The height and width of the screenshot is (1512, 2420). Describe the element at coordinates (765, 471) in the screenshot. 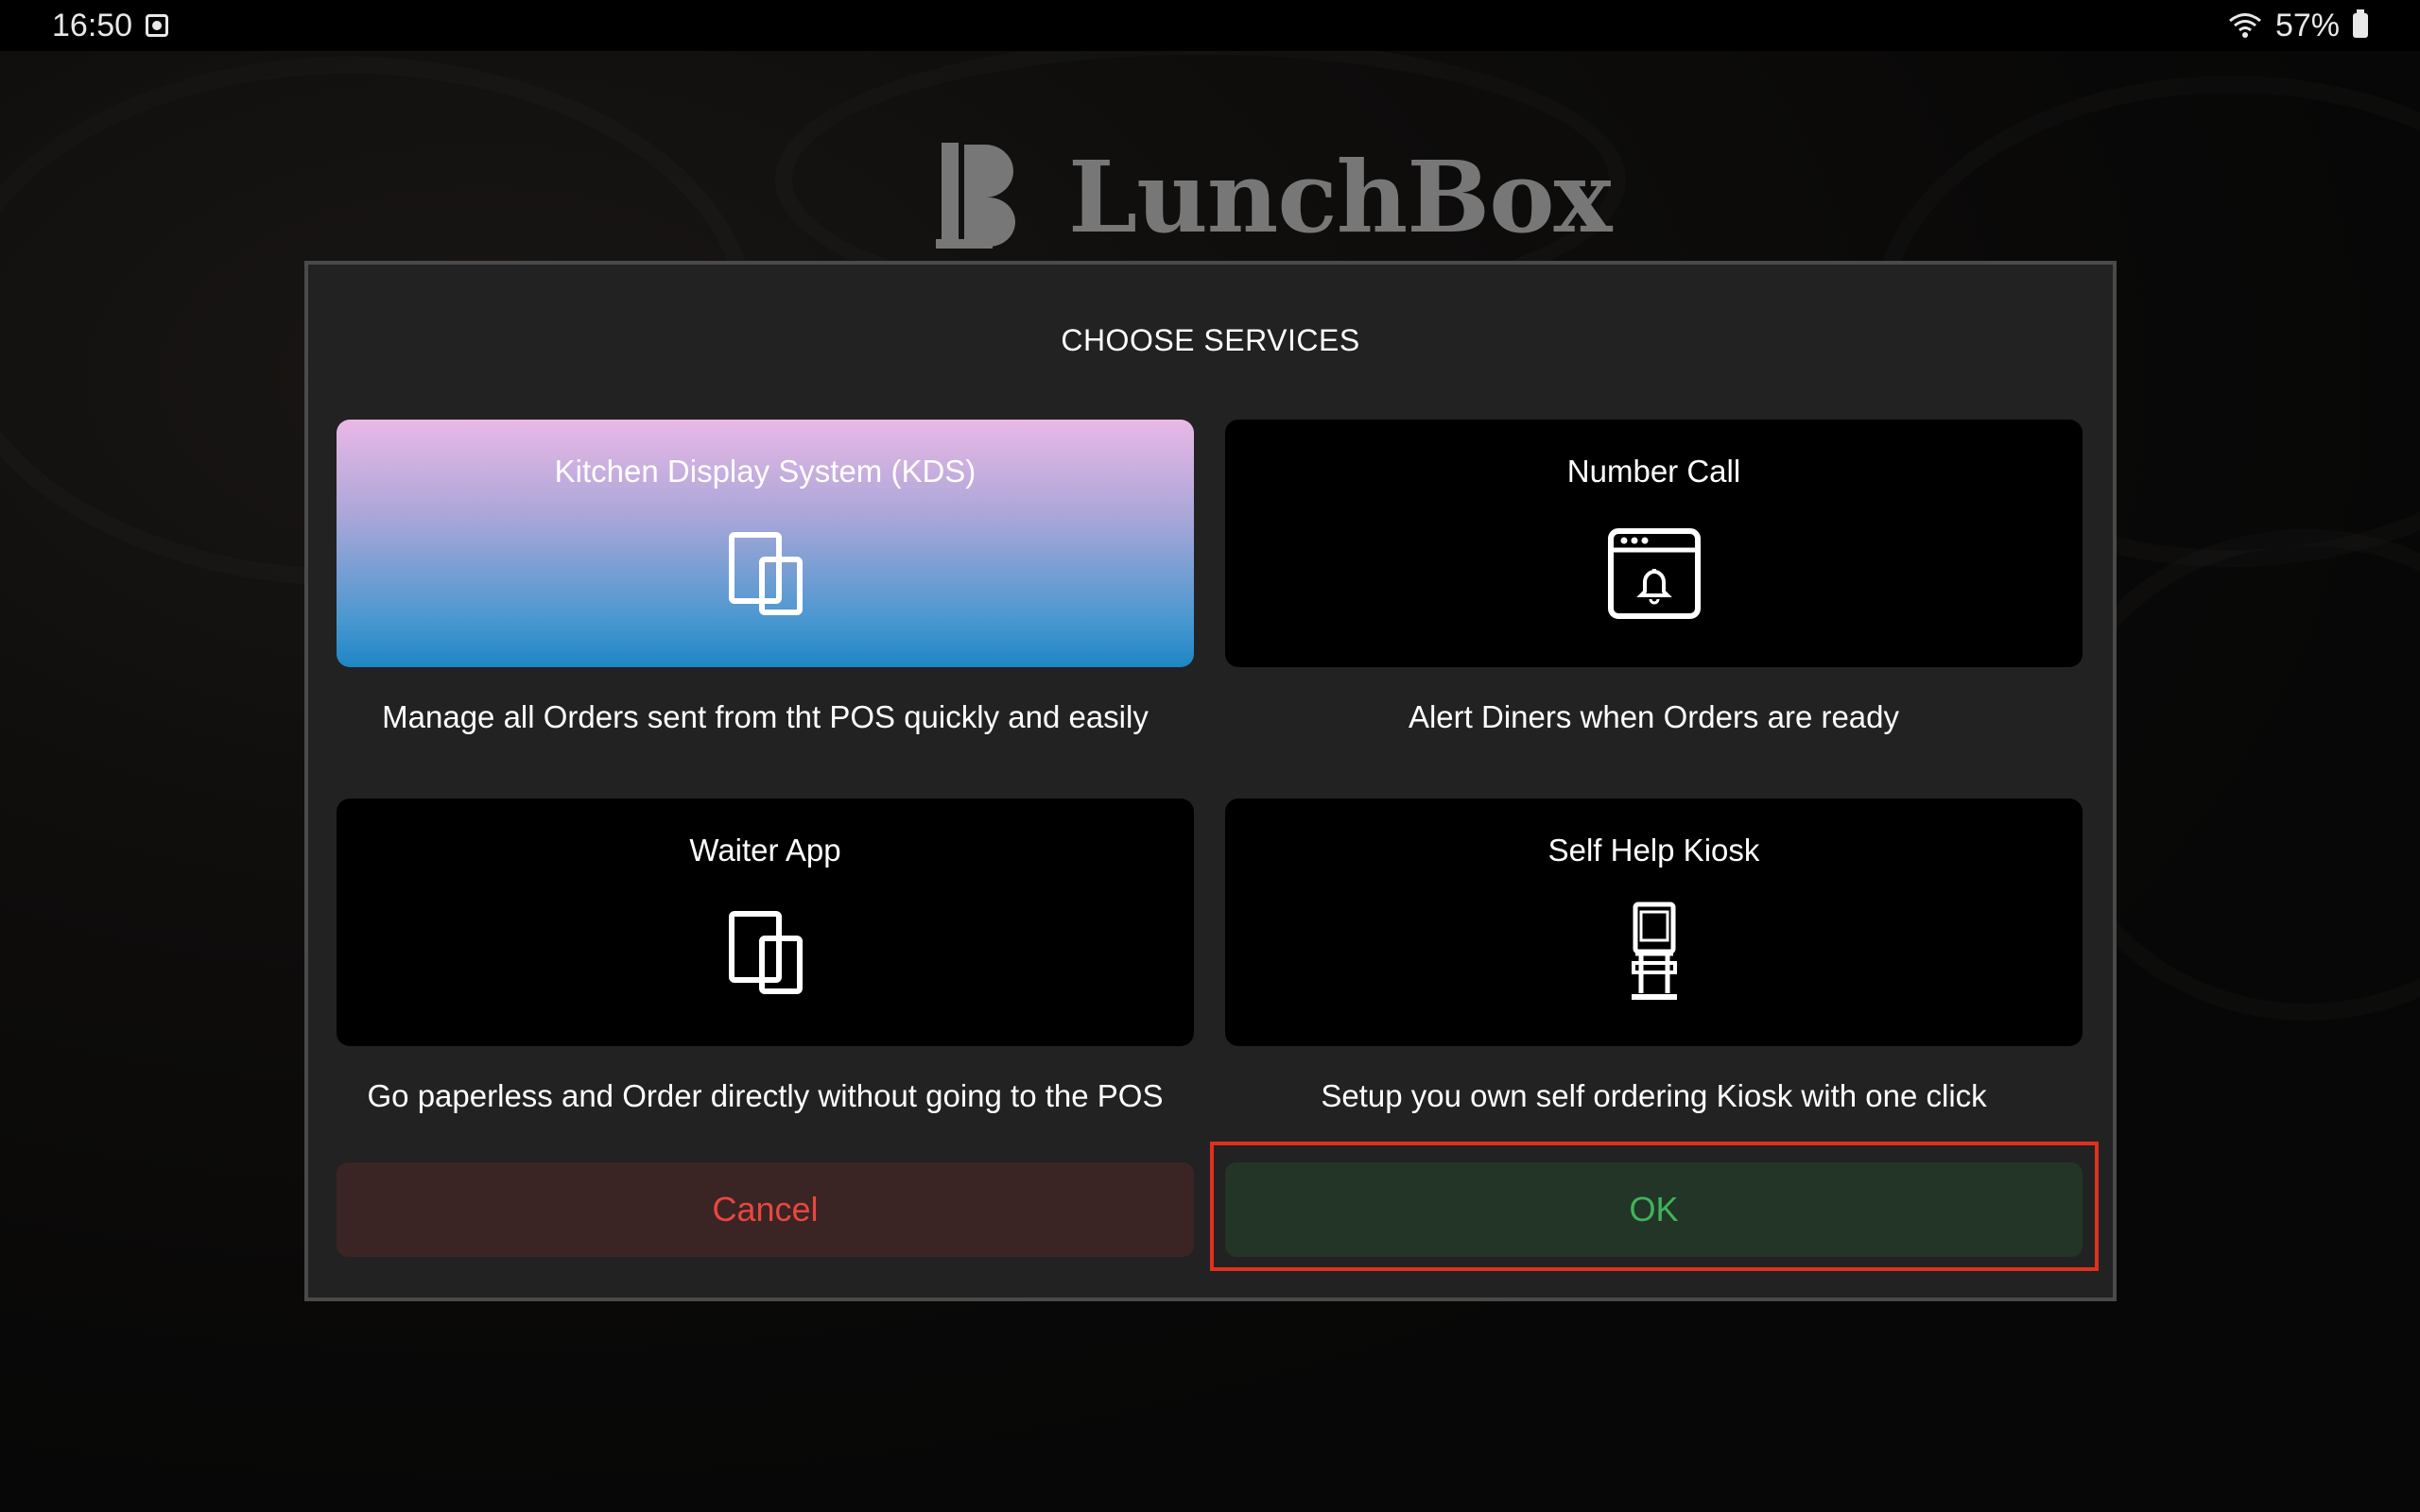

I see `service-card-title: Kitchen Display System (KDS)` at that location.